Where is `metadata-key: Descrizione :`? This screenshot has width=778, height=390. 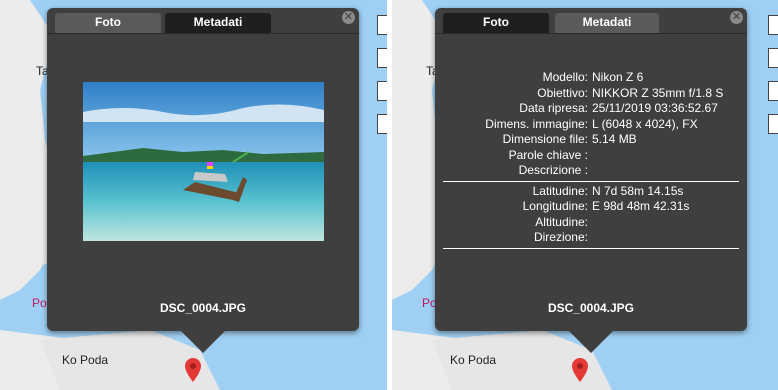
metadata-key: Descrizione : is located at coordinates (553, 170).